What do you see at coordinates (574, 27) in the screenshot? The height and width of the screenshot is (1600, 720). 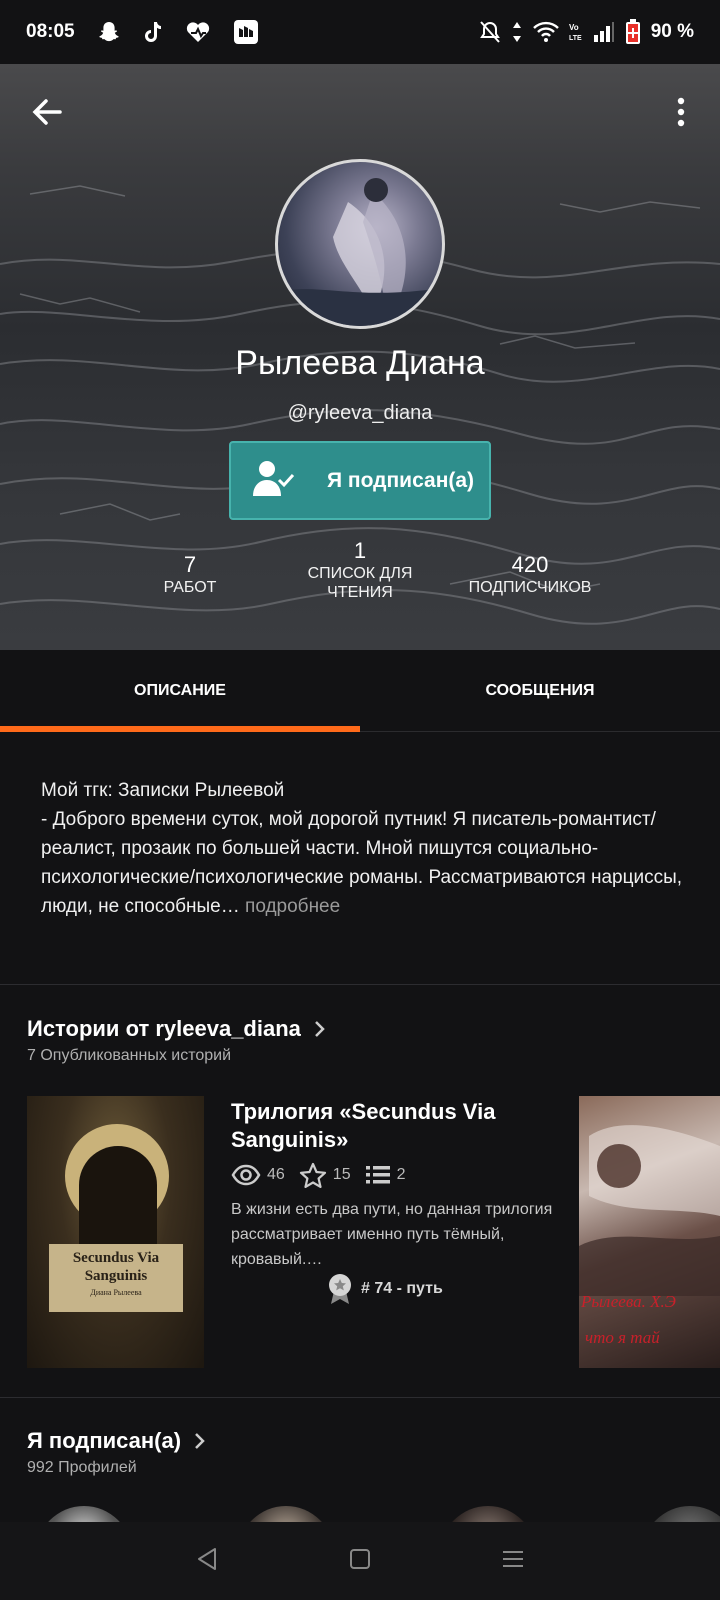 I see `svg-text: Vo` at bounding box center [574, 27].